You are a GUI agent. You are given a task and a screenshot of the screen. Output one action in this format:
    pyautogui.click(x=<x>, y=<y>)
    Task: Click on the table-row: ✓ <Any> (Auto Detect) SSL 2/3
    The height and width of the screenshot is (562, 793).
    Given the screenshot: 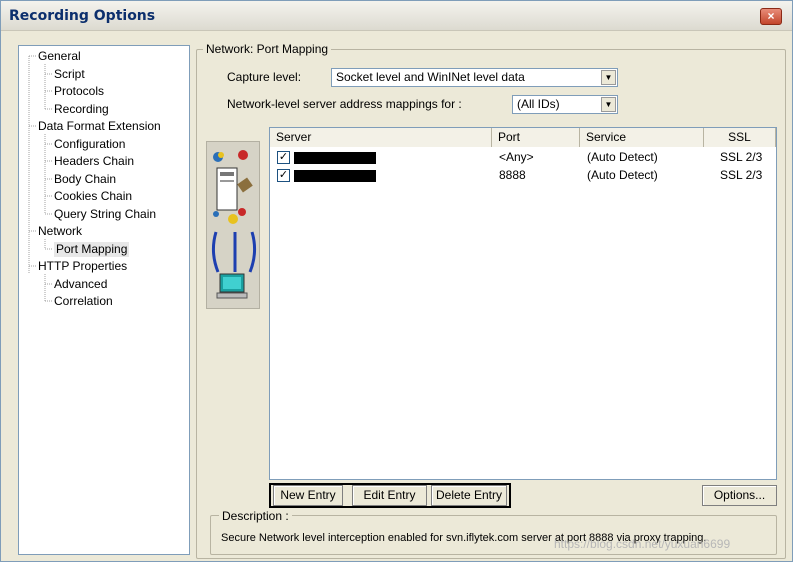 What is the action you would take?
    pyautogui.click(x=523, y=158)
    